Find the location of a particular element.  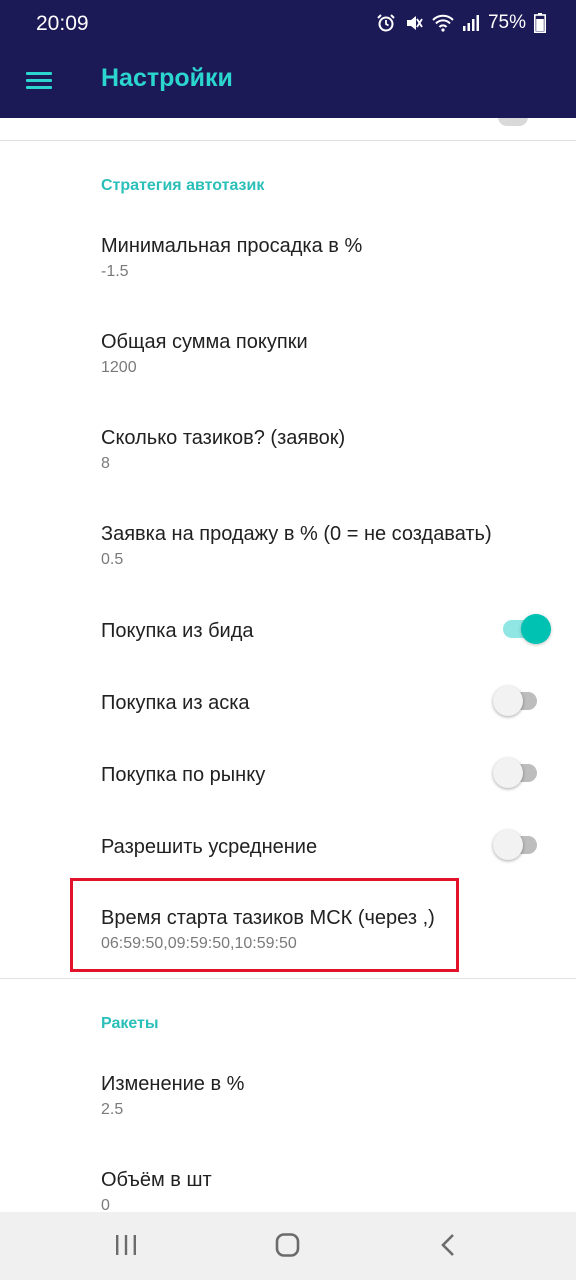

pref-summary: 1200 is located at coordinates (119, 367).